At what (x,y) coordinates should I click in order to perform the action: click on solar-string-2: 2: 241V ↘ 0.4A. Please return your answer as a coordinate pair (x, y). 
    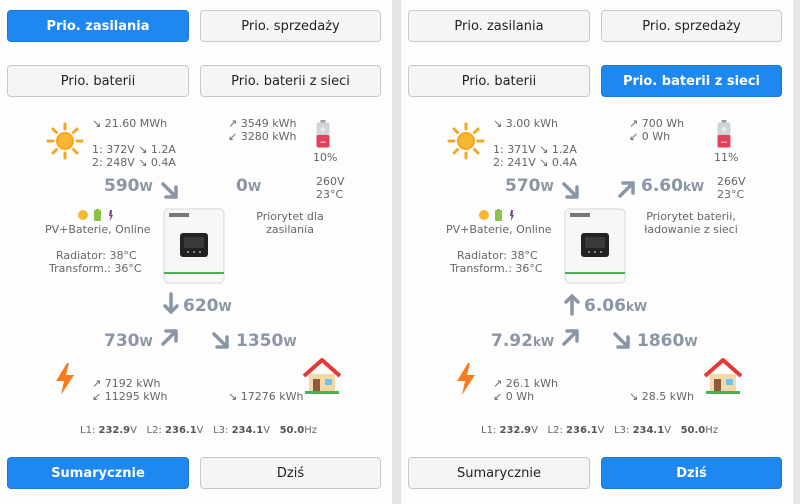
    Looking at the image, I should click on (535, 162).